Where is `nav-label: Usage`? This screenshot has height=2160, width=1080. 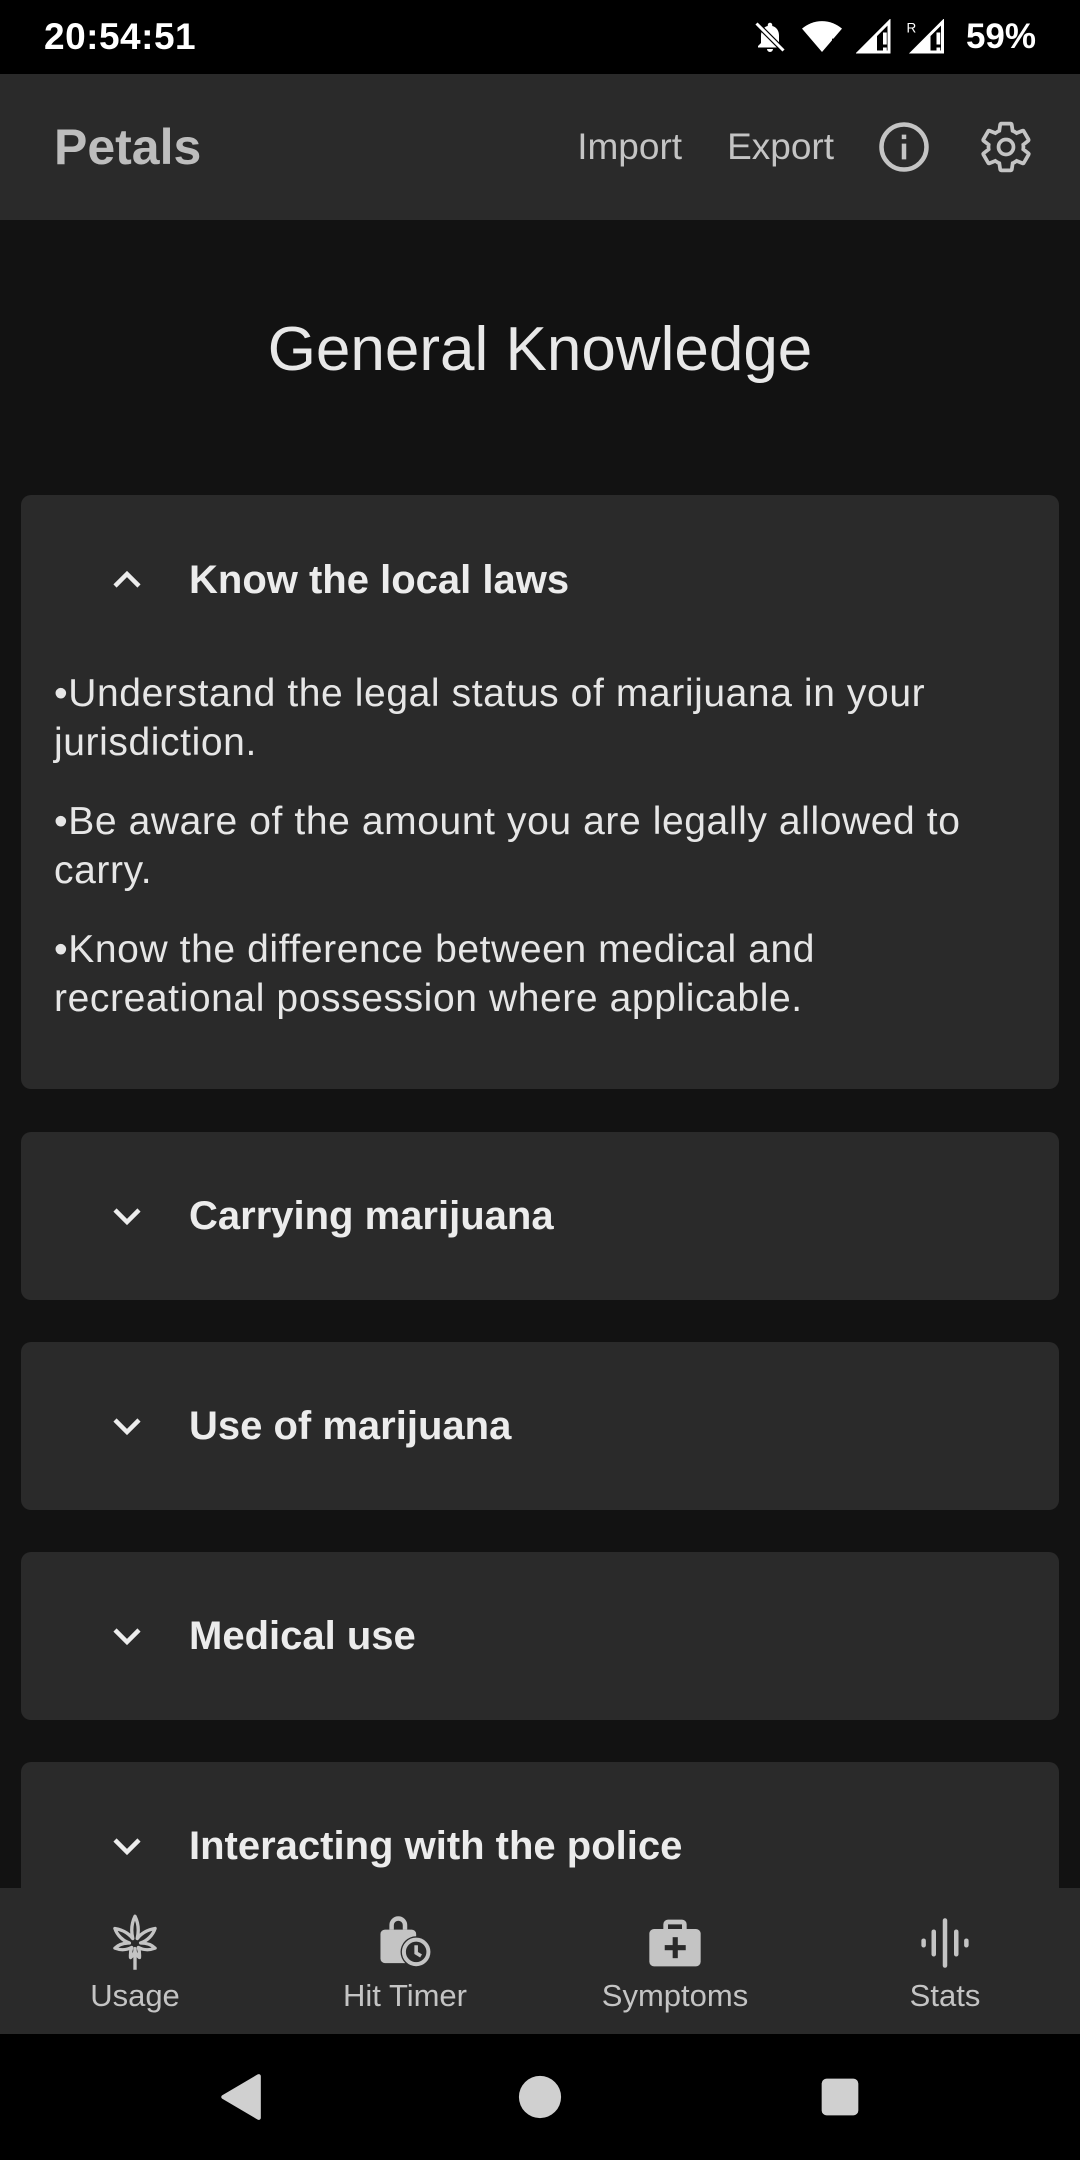 nav-label: Usage is located at coordinates (135, 1995).